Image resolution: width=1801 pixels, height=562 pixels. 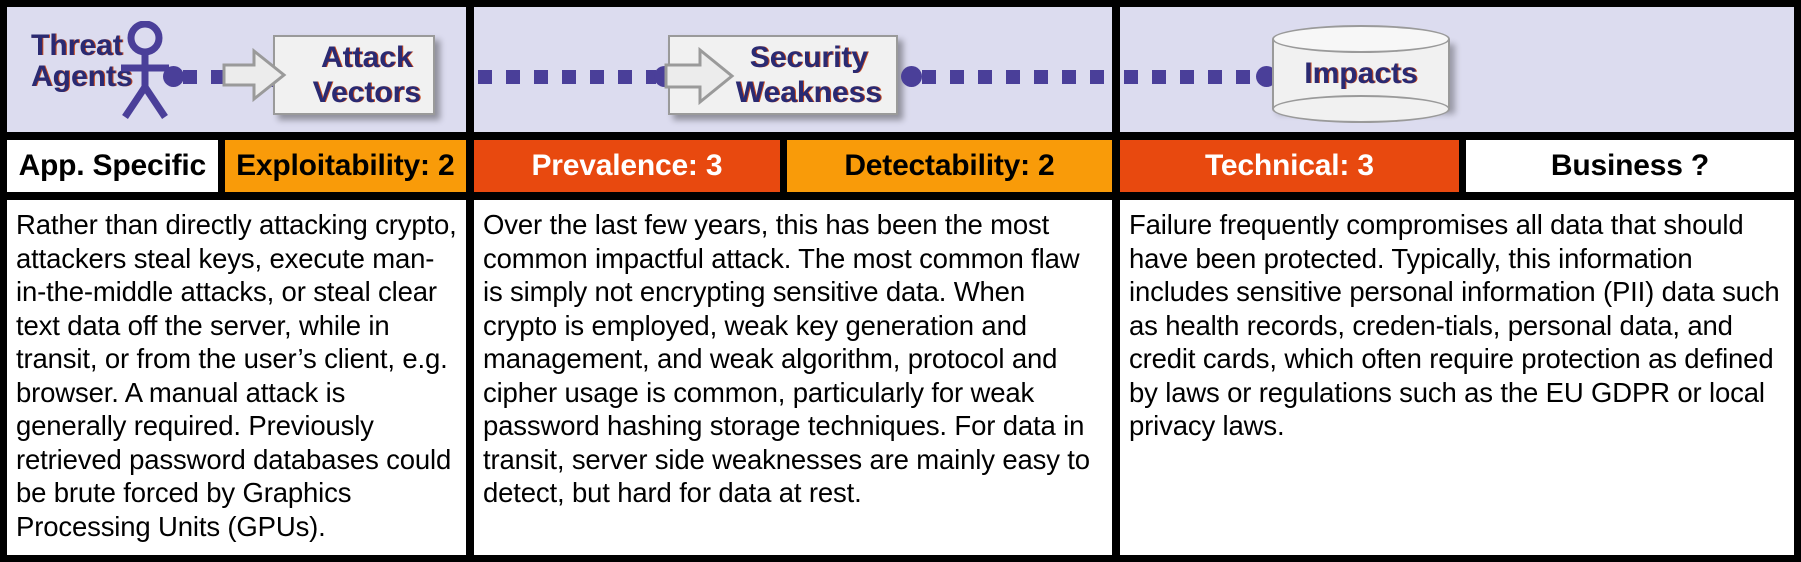 What do you see at coordinates (345, 166) in the screenshot?
I see `rating-exploitability: Exploitability: 2` at bounding box center [345, 166].